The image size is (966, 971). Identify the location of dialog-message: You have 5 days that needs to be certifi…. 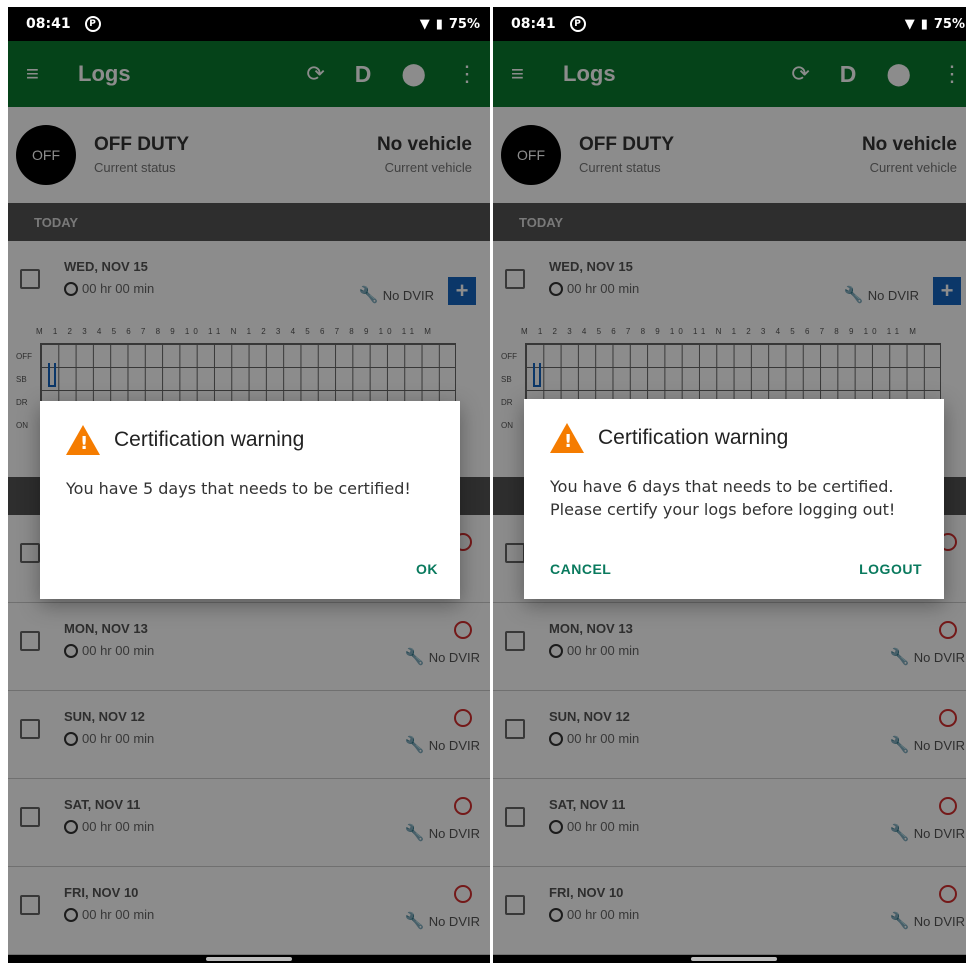
(238, 488).